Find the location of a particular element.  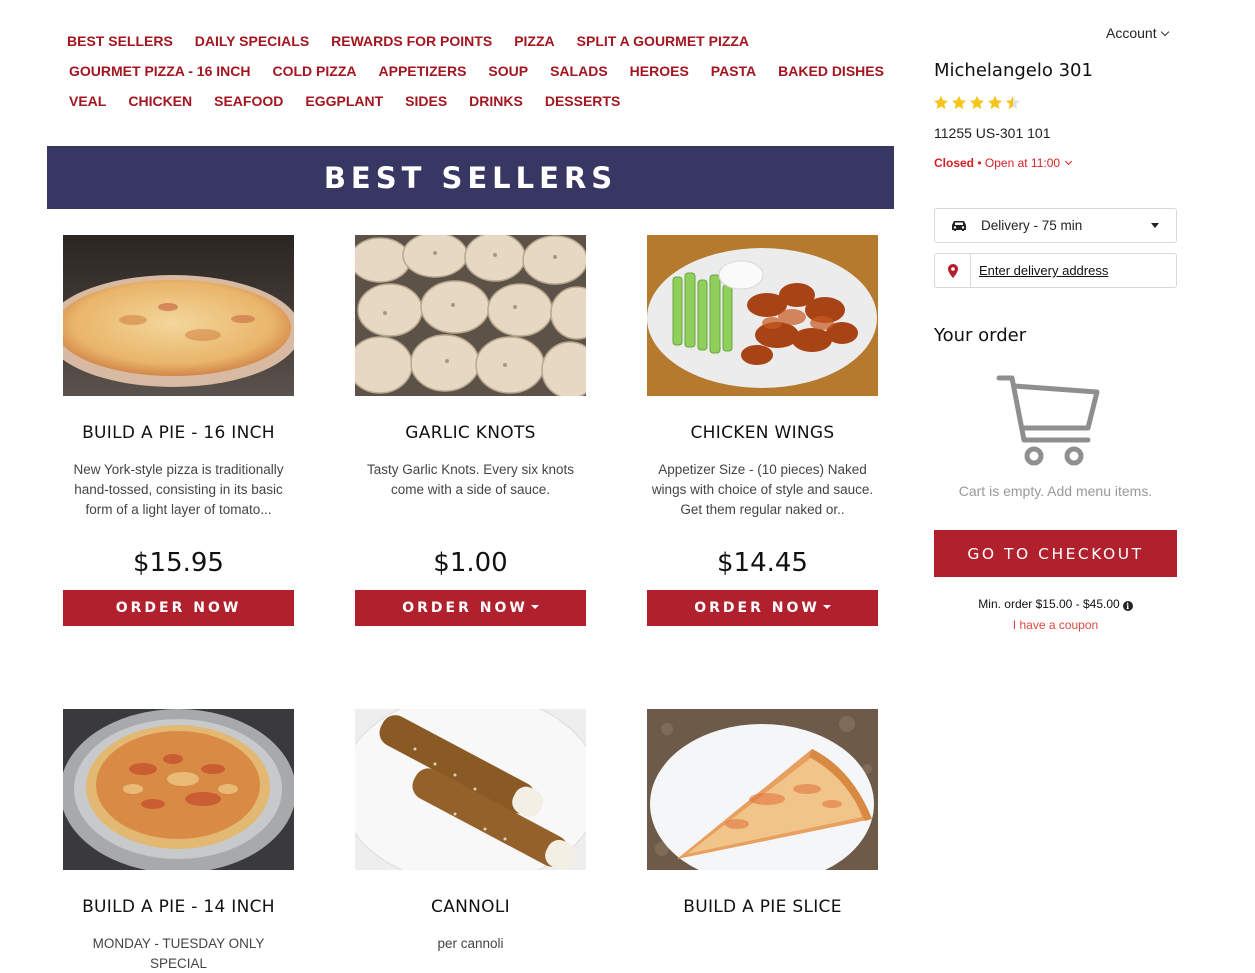

delivery-mode-select: Delivery - 75 min is located at coordinates (1055, 225).